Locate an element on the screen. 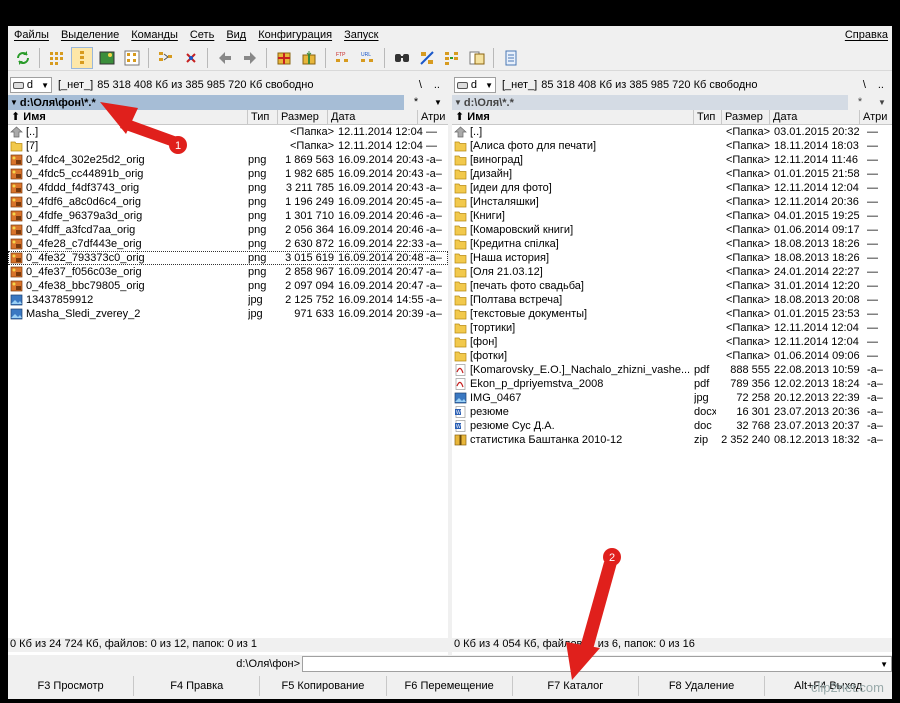 The width and height of the screenshot is (900, 703). url-button: URL is located at coordinates (368, 58).